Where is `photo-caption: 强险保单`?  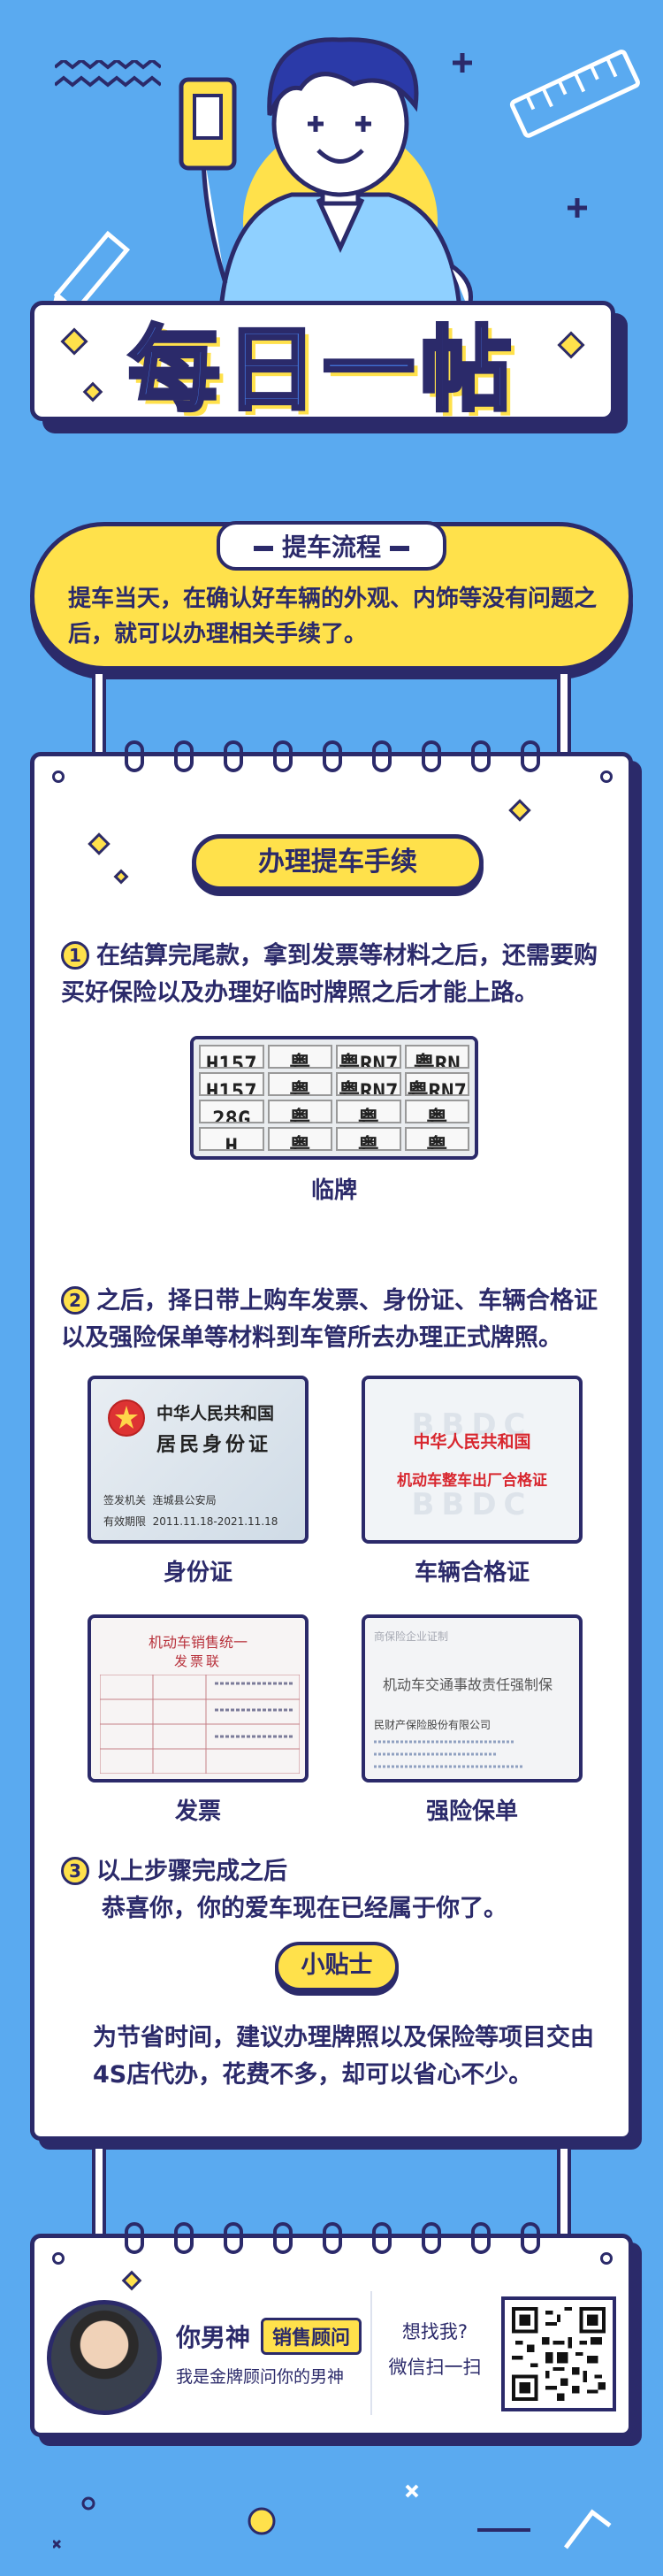 photo-caption: 强险保单 is located at coordinates (471, 1811).